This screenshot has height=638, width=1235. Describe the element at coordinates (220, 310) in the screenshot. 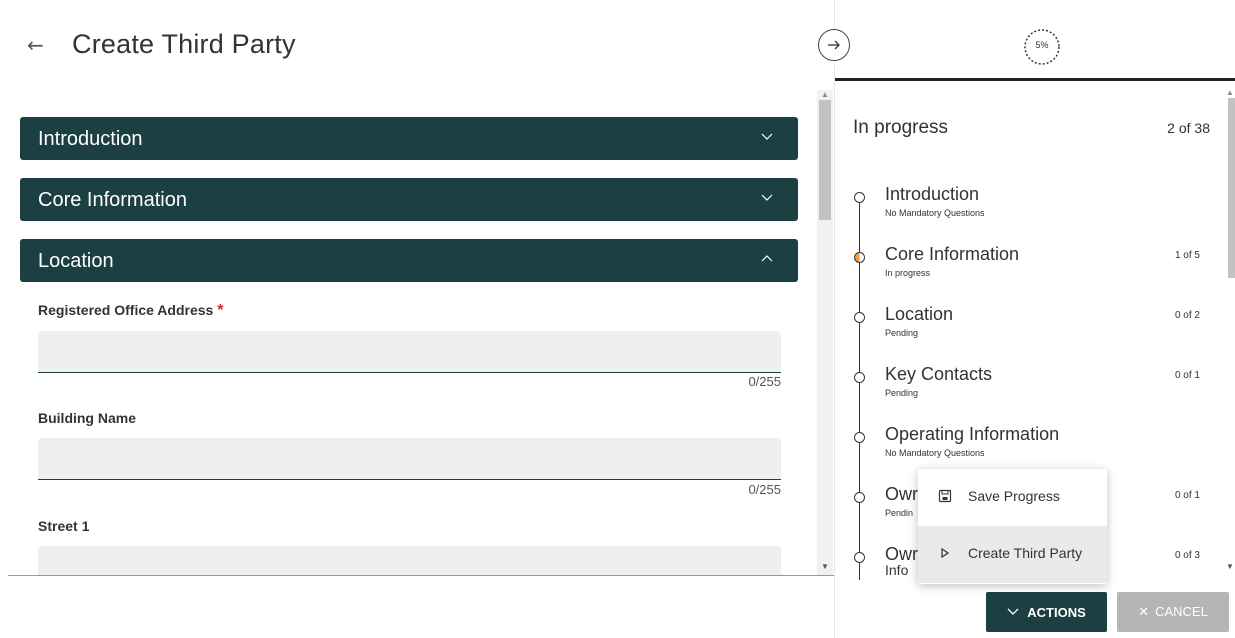

I see `required-marker: *` at that location.